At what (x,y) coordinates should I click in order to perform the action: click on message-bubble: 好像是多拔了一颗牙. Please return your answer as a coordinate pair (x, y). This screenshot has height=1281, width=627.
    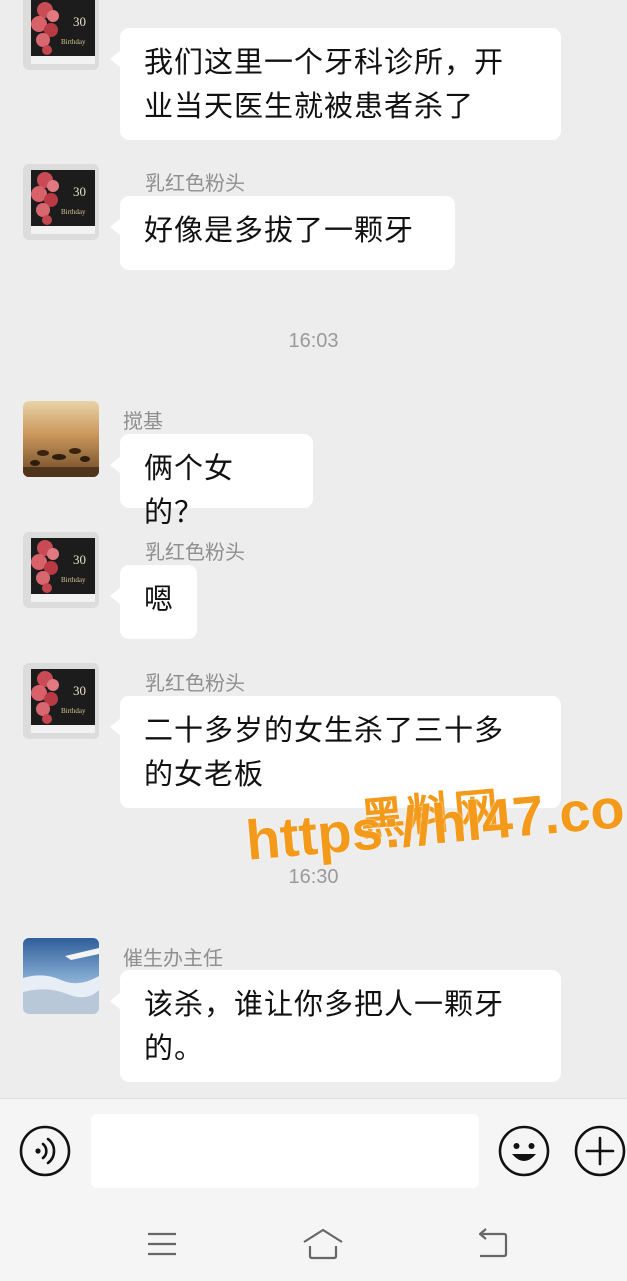
    Looking at the image, I should click on (282, 233).